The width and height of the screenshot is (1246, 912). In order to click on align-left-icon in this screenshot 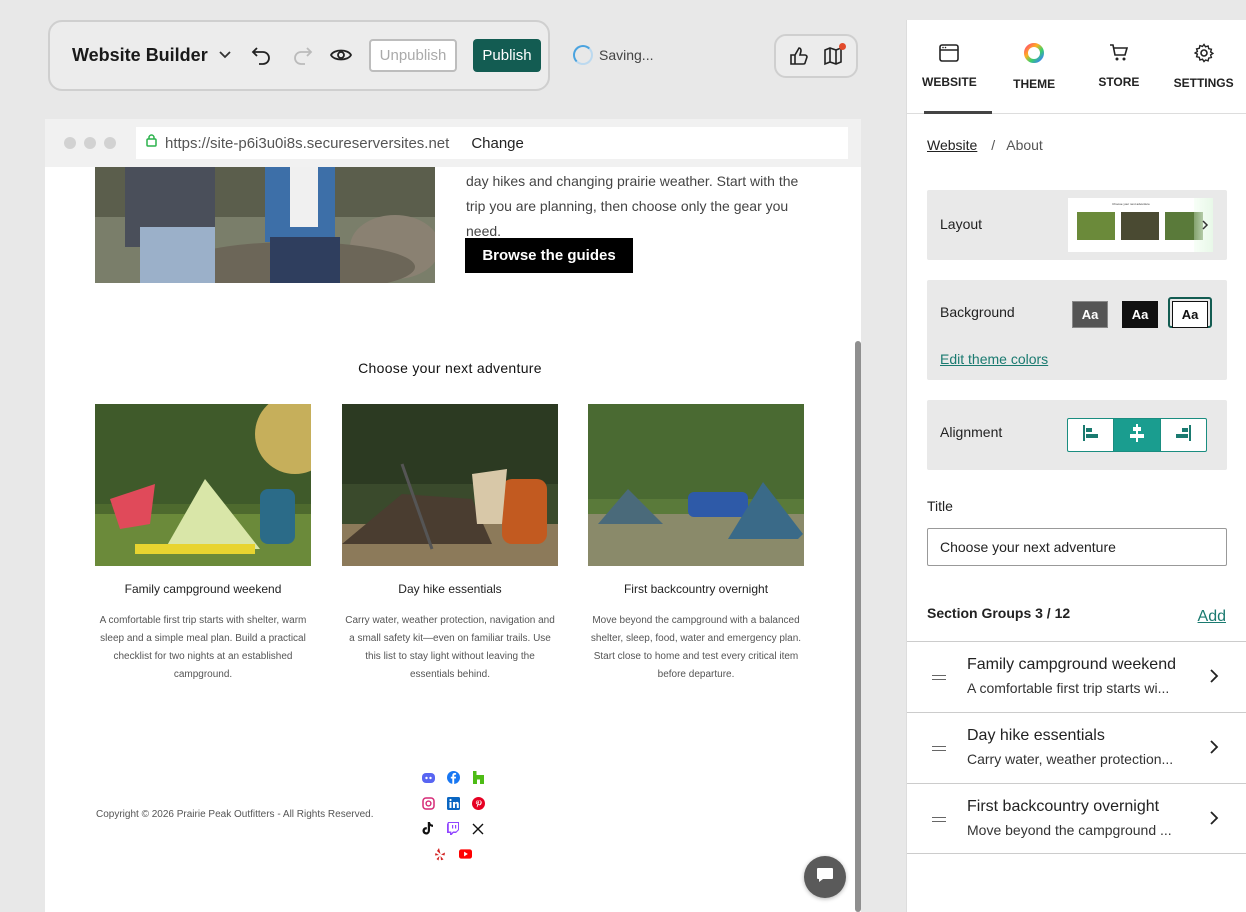, I will do `click(1091, 435)`.